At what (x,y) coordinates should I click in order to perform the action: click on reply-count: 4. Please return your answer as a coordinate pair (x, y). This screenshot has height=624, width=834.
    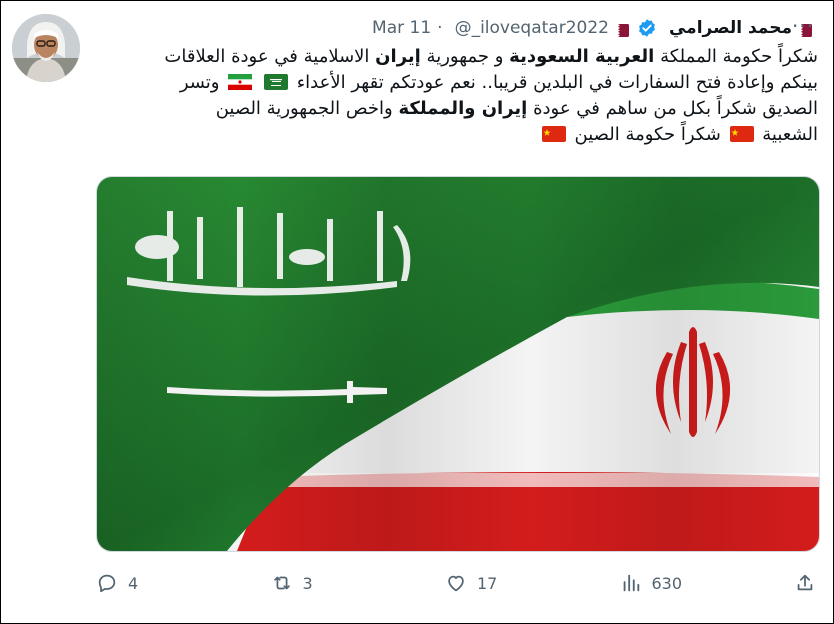
    Looking at the image, I should click on (133, 583).